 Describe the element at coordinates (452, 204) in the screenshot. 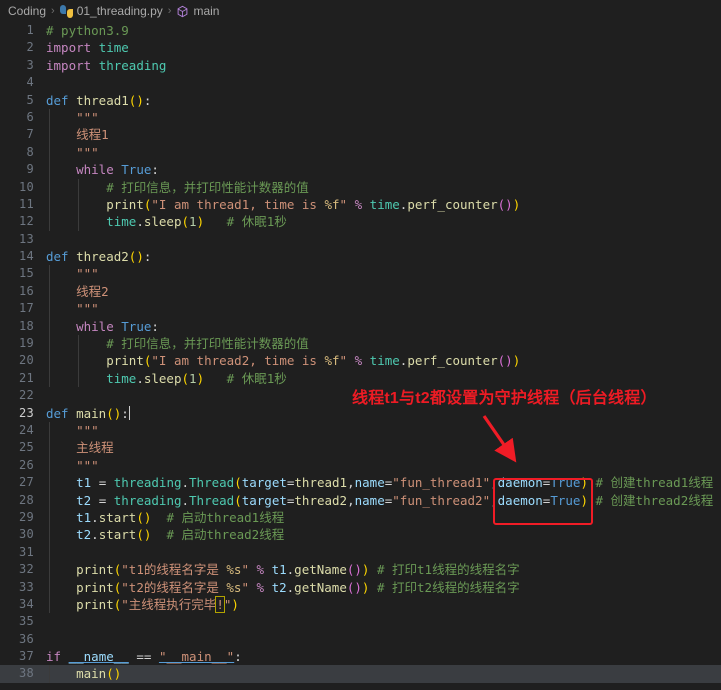

I see `token-function-call: perf_counter` at that location.